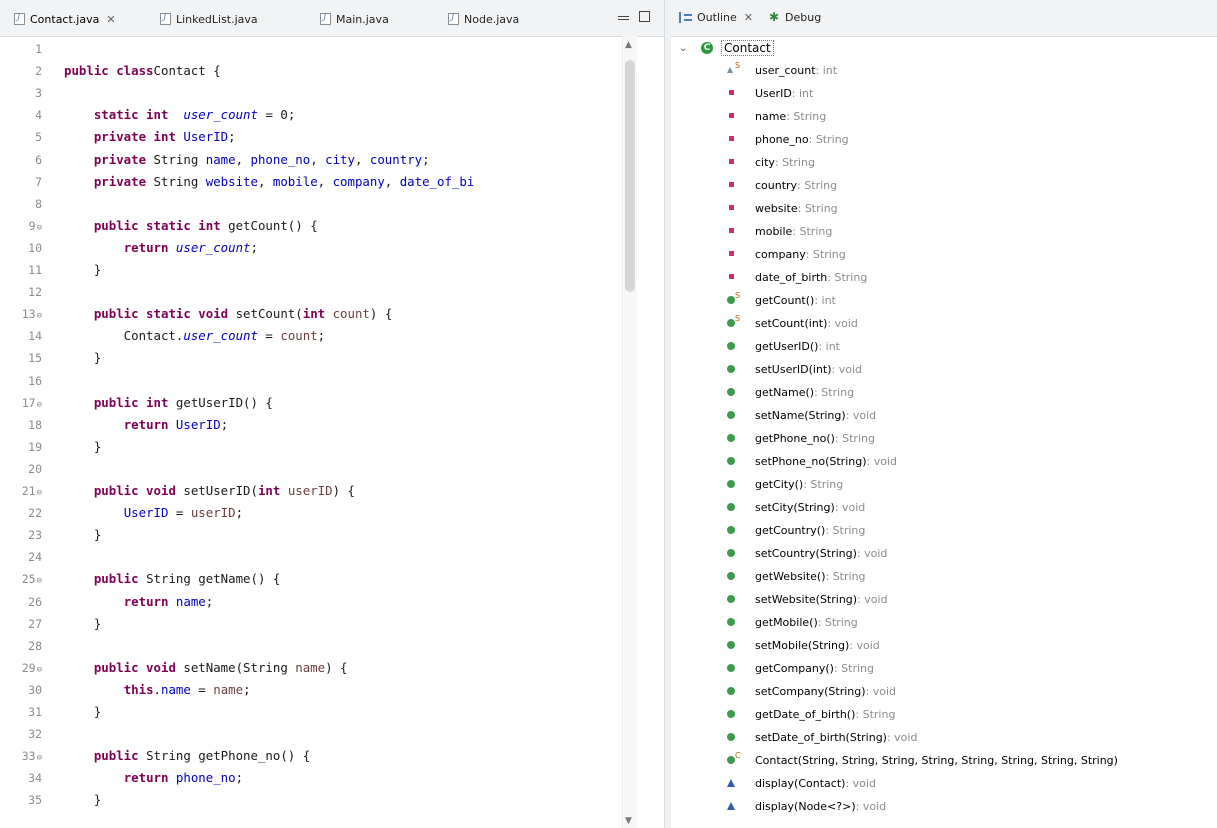 This screenshot has width=1217, height=828. Describe the element at coordinates (796, 576) in the screenshot. I see `outline-item: getWebsite() : String` at that location.